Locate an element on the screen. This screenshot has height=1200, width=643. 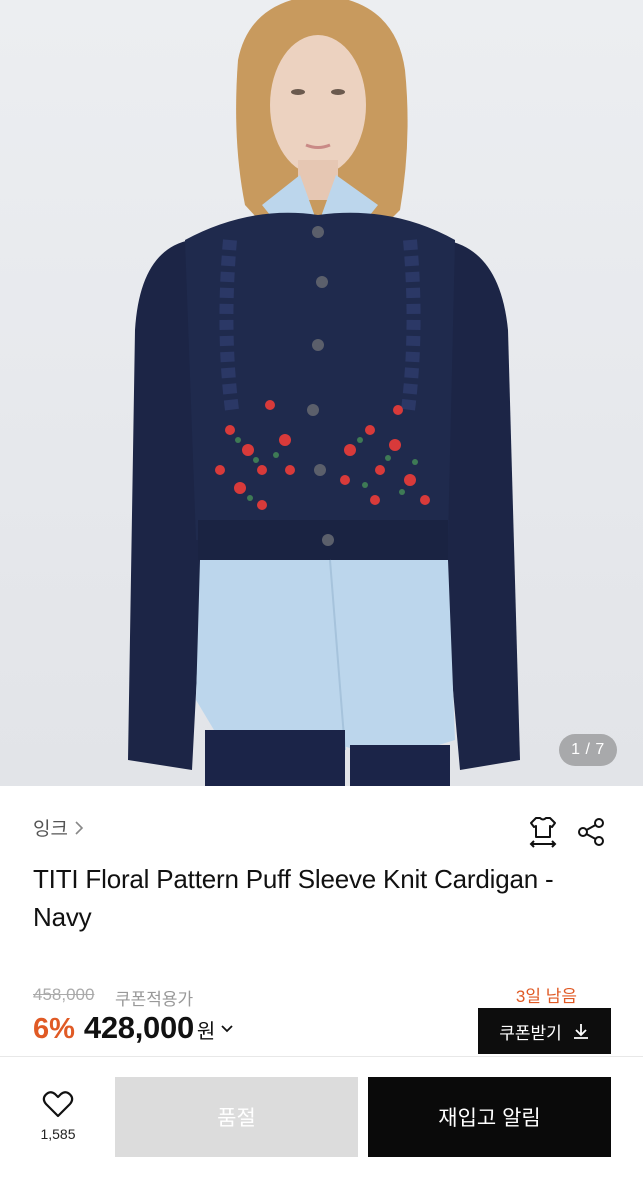
size-guide-button is located at coordinates (543, 832).